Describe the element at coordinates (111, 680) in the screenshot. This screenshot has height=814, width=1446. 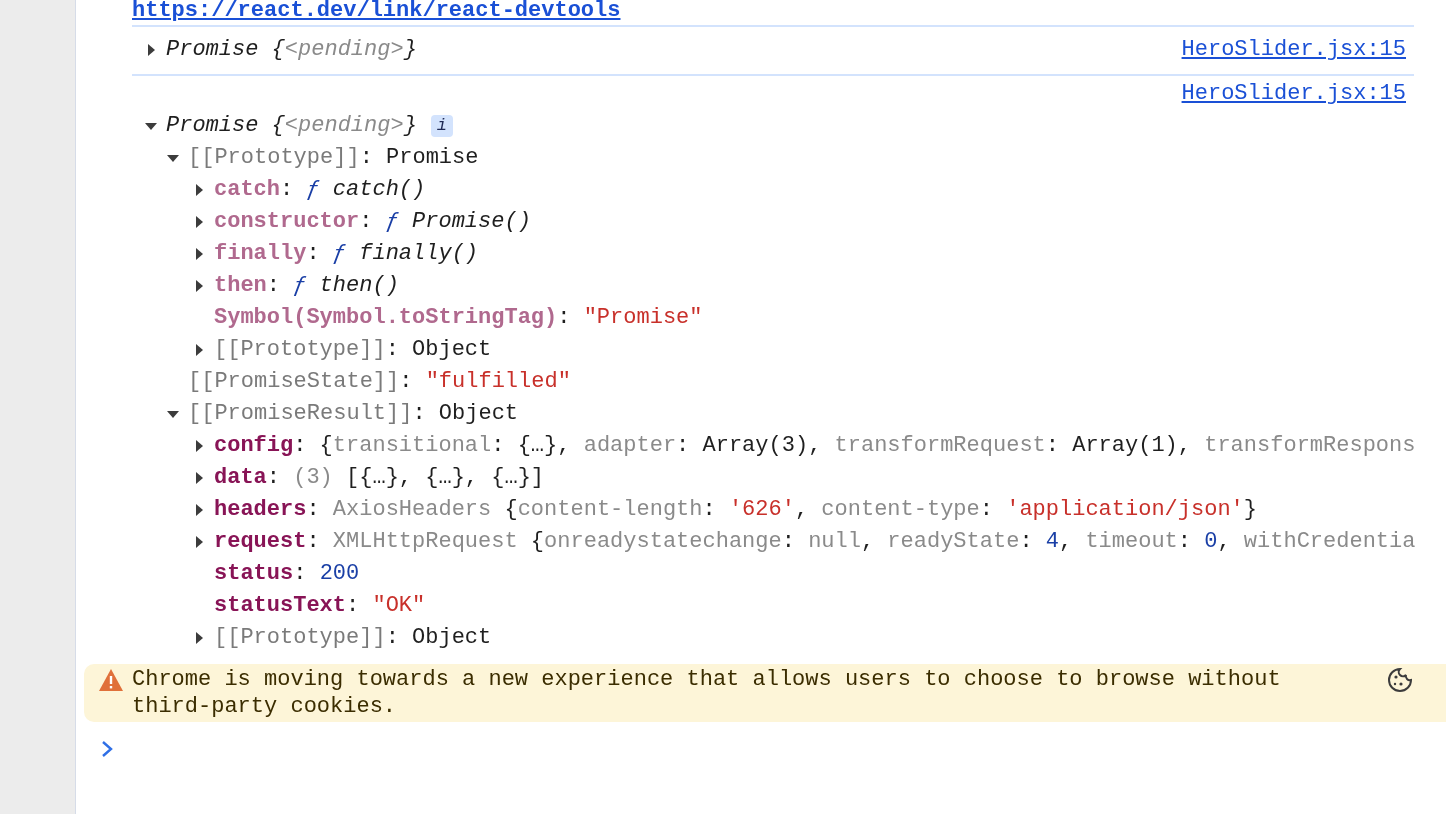
I see `warning-icon` at that location.